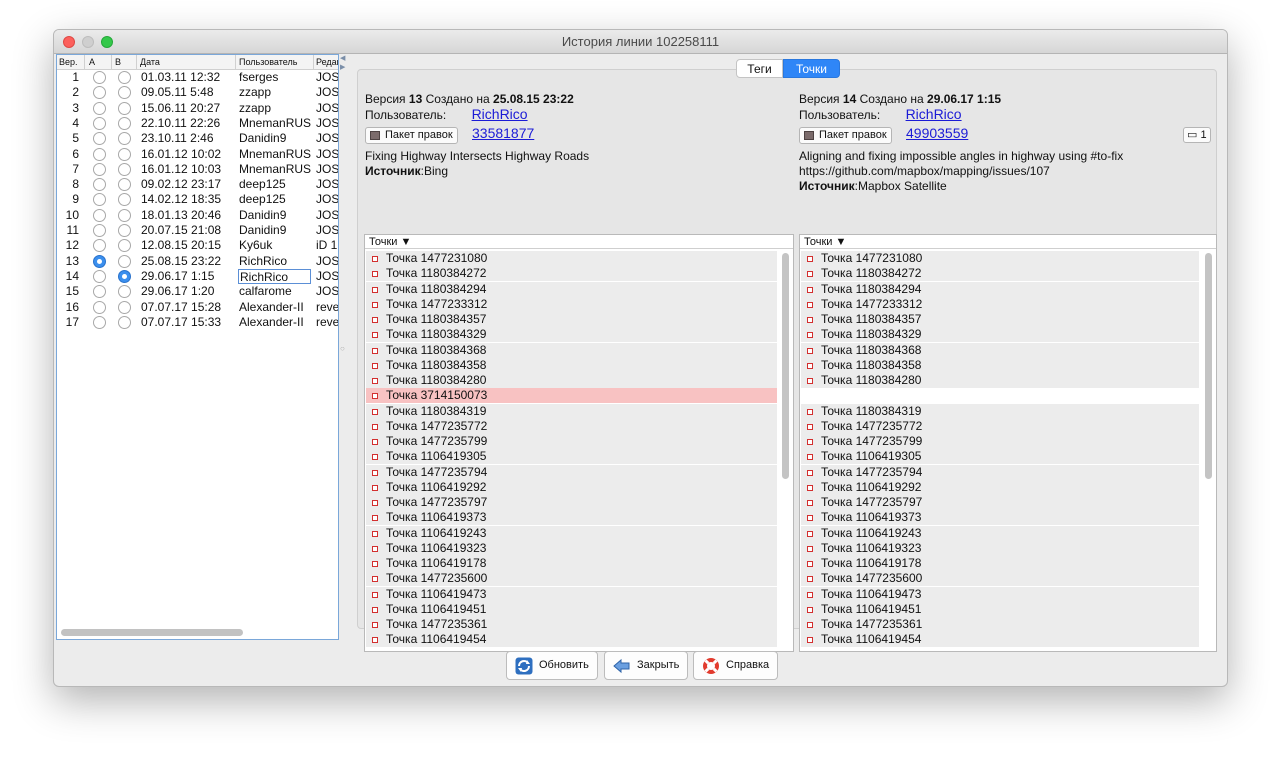 The height and width of the screenshot is (762, 1280). Describe the element at coordinates (845, 135) in the screenshot. I see `right-changeset-button: Пакет правок` at that location.